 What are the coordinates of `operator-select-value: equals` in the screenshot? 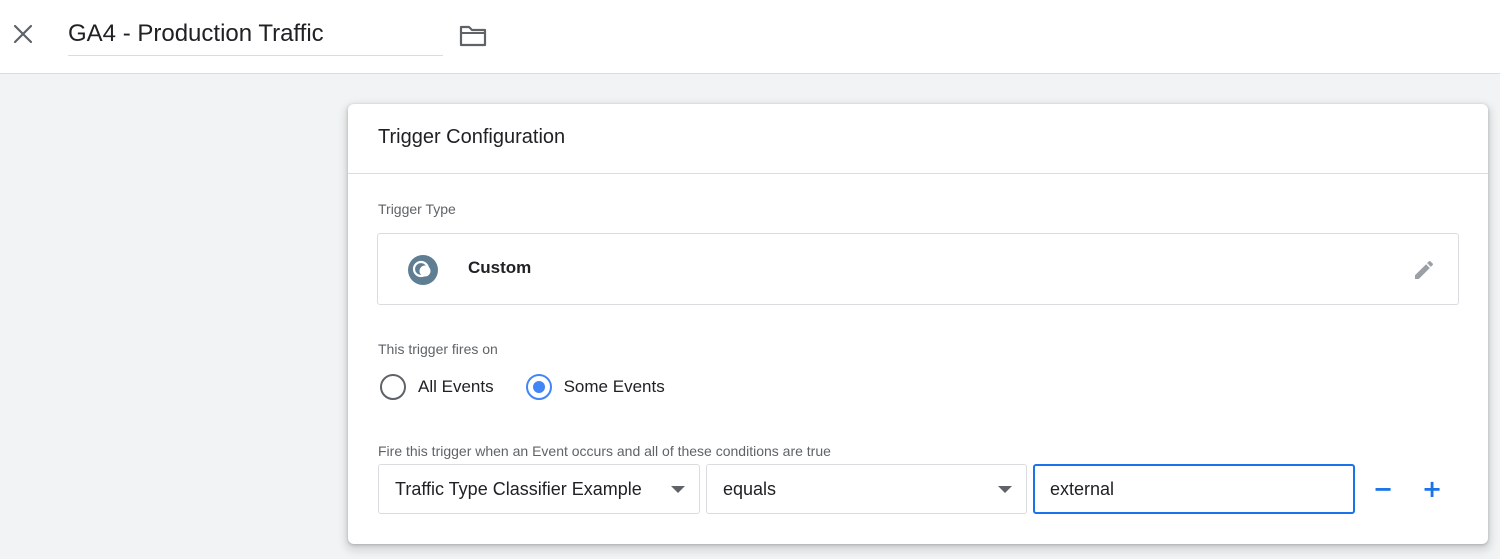 It's located at (750, 488).